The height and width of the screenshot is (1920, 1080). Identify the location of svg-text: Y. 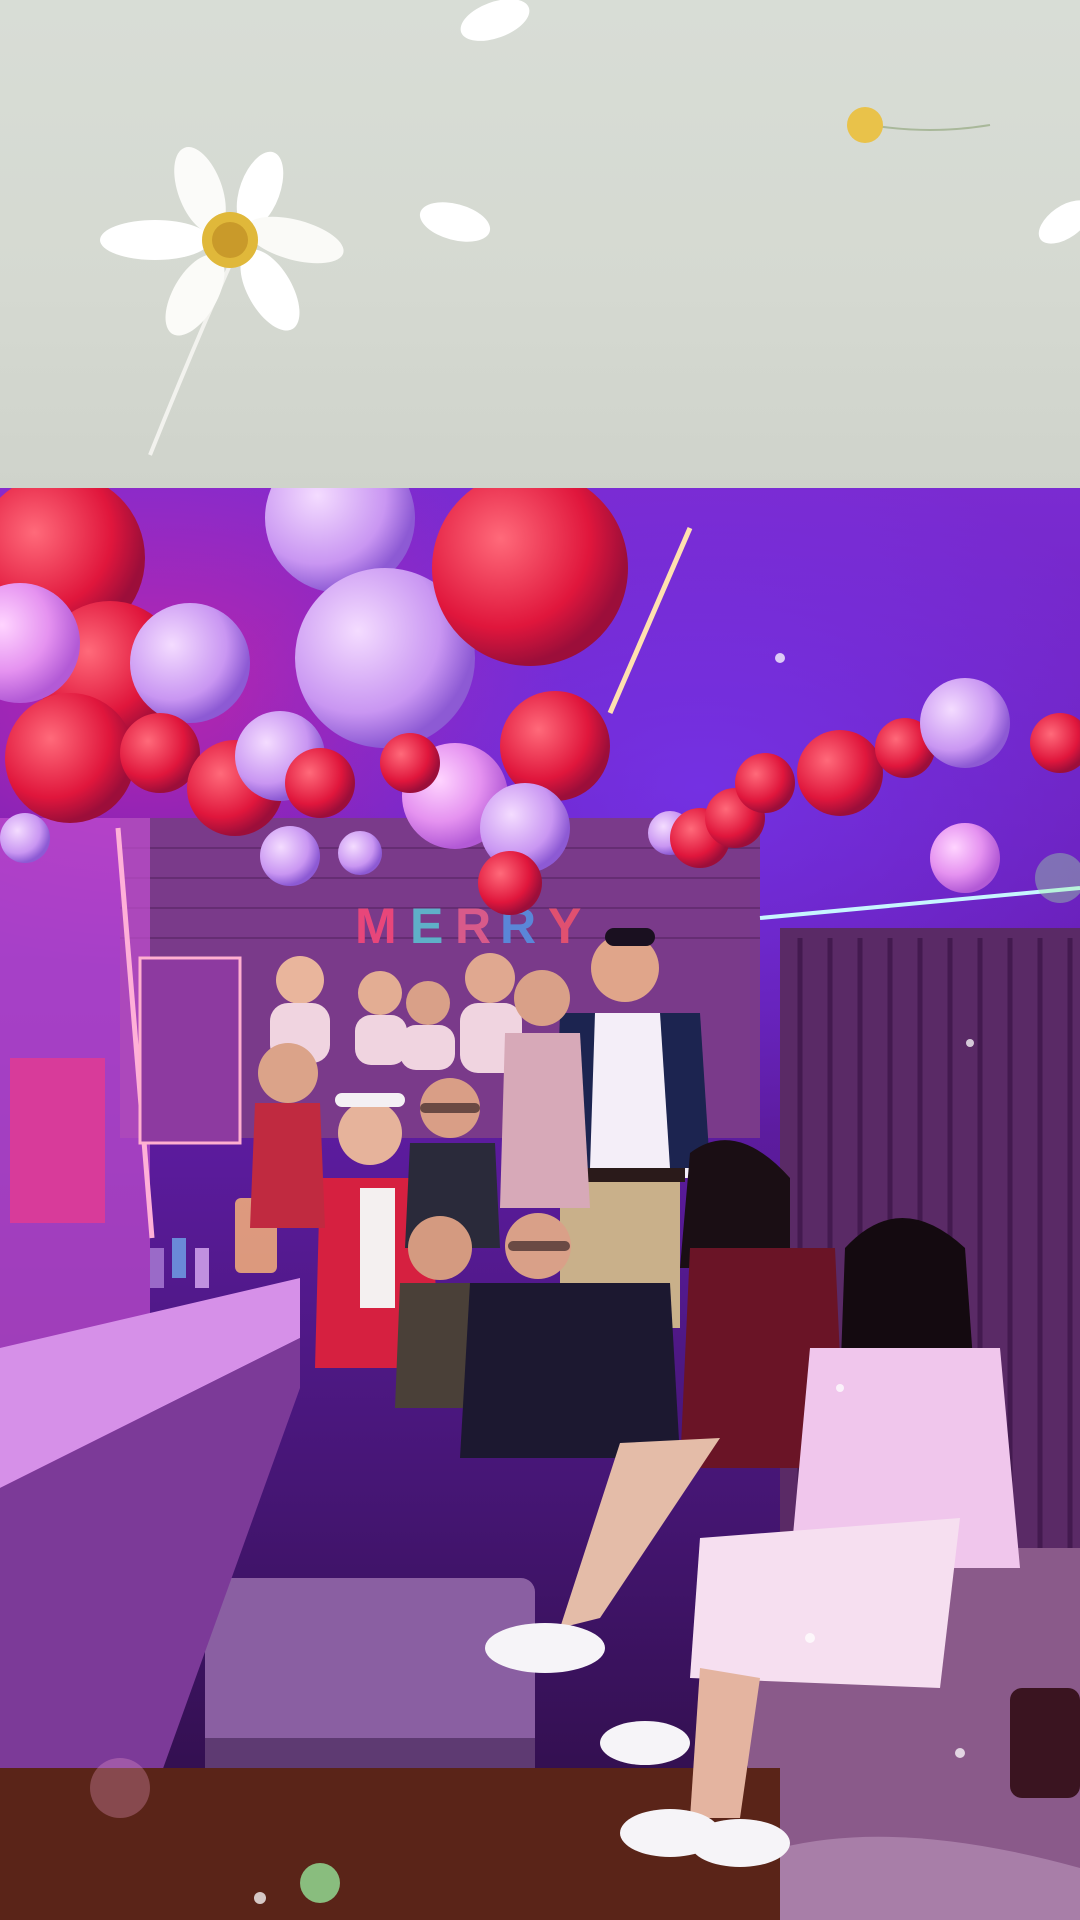
(564, 926).